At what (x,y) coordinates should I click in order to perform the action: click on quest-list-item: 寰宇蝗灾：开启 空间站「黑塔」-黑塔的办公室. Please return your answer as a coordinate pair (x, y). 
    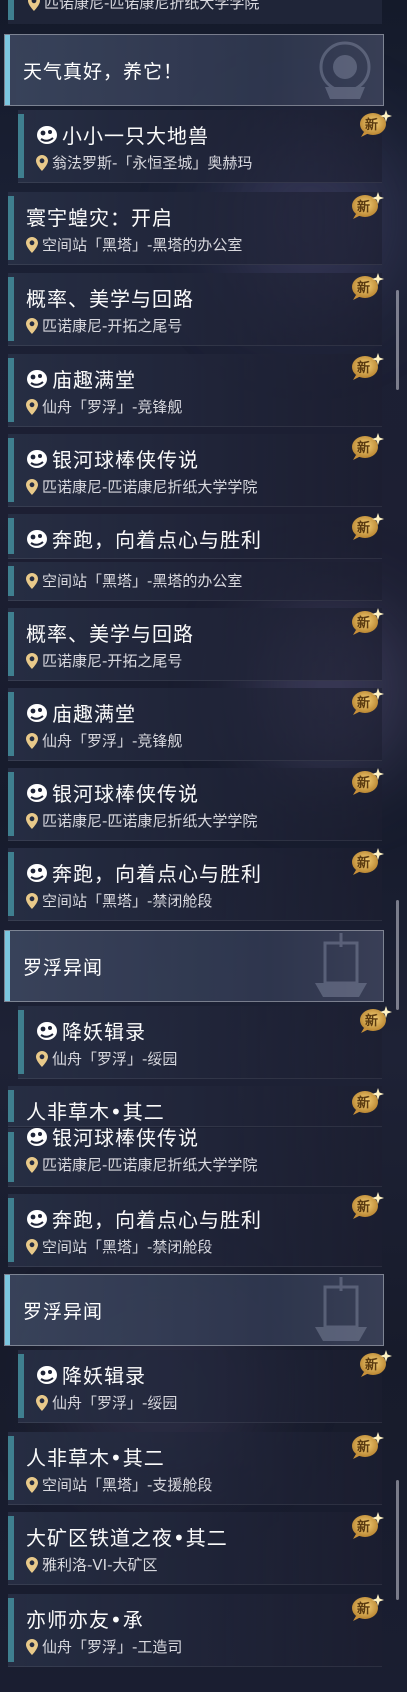
    Looking at the image, I should click on (195, 228).